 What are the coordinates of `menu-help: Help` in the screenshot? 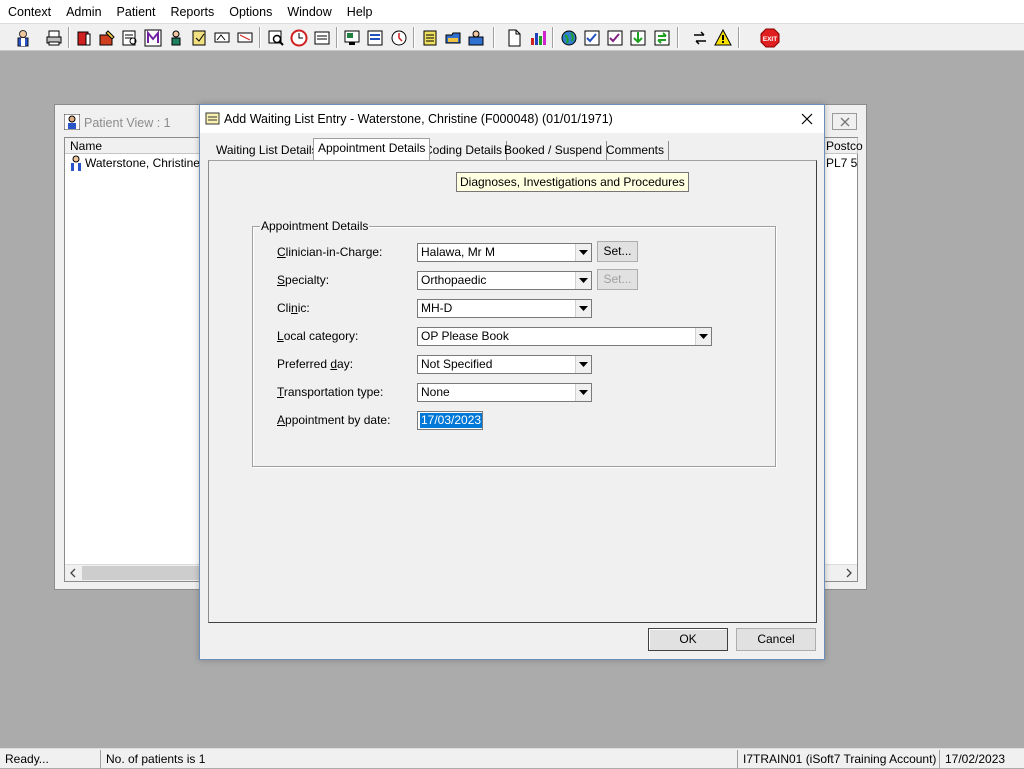 It's located at (359, 12).